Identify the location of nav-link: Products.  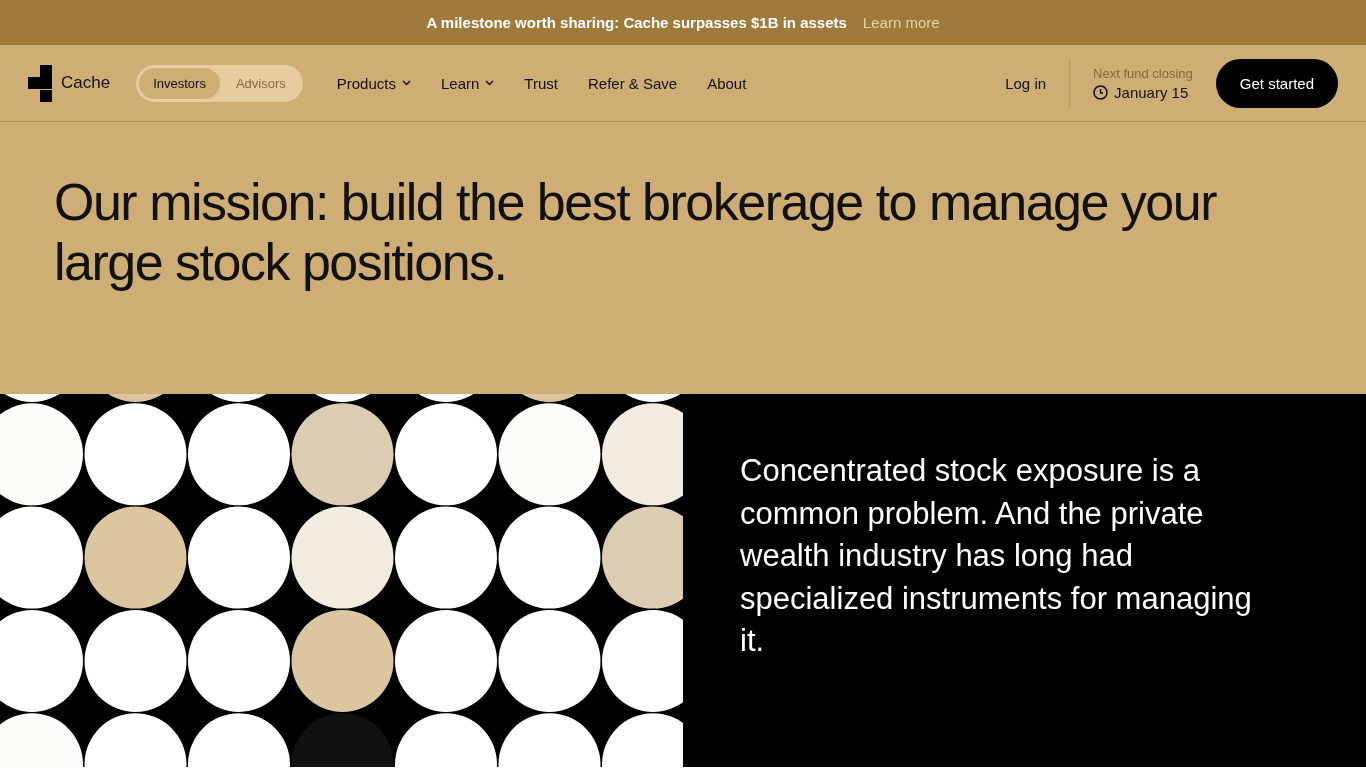
(373, 83).